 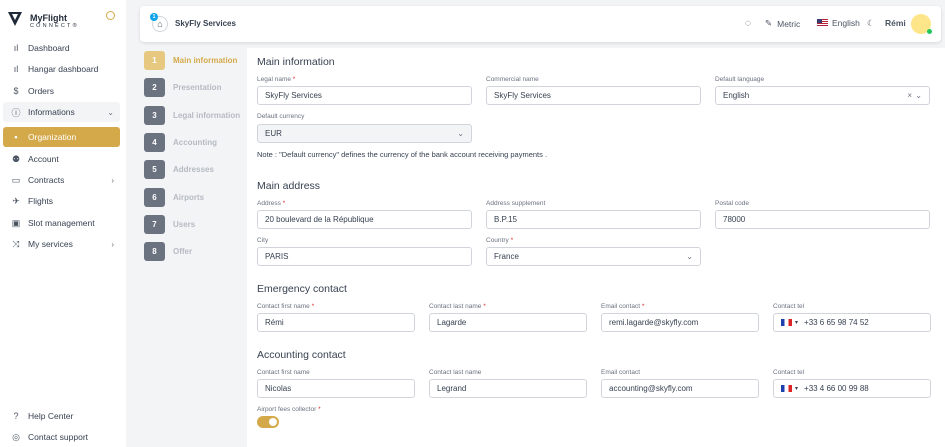 I want to click on step-label: Accounting, so click(x=195, y=142).